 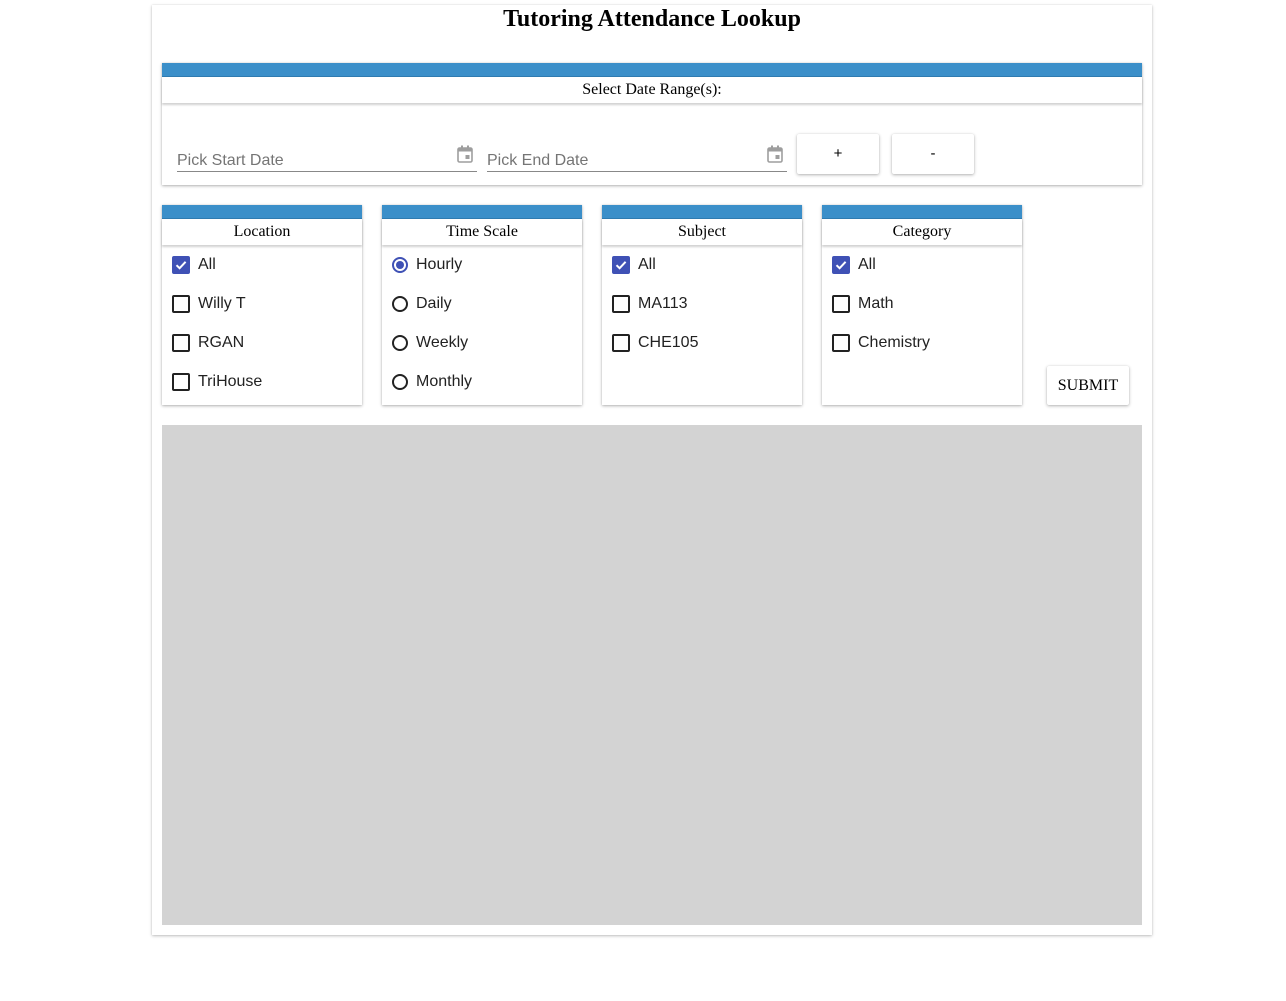 What do you see at coordinates (702, 232) in the screenshot?
I see `subject-header: Subject` at bounding box center [702, 232].